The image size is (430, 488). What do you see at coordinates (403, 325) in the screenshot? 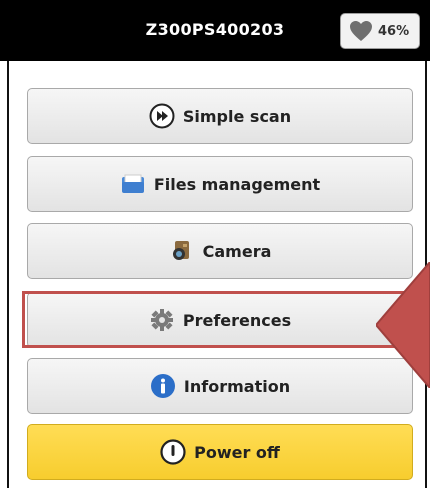
I see `callout-arrow` at bounding box center [403, 325].